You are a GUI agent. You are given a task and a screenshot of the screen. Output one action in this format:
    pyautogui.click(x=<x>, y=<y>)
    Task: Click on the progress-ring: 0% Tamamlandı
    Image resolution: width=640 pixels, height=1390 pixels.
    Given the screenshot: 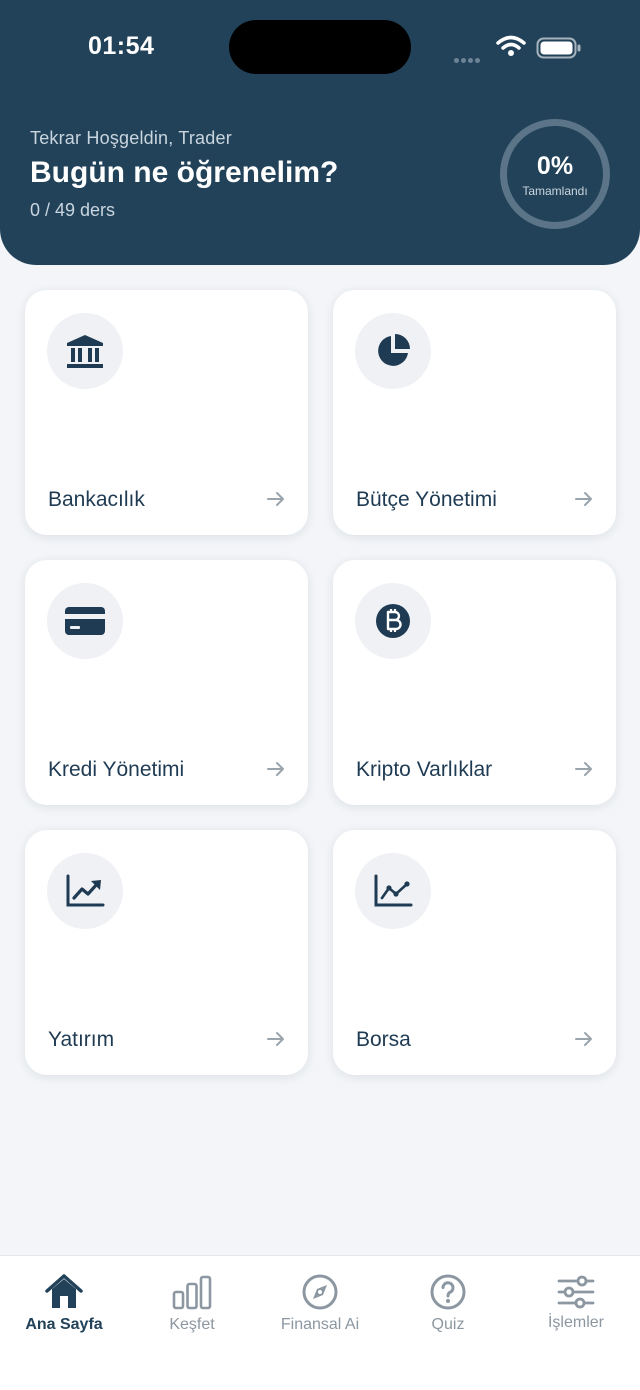 What is the action you would take?
    pyautogui.click(x=555, y=174)
    